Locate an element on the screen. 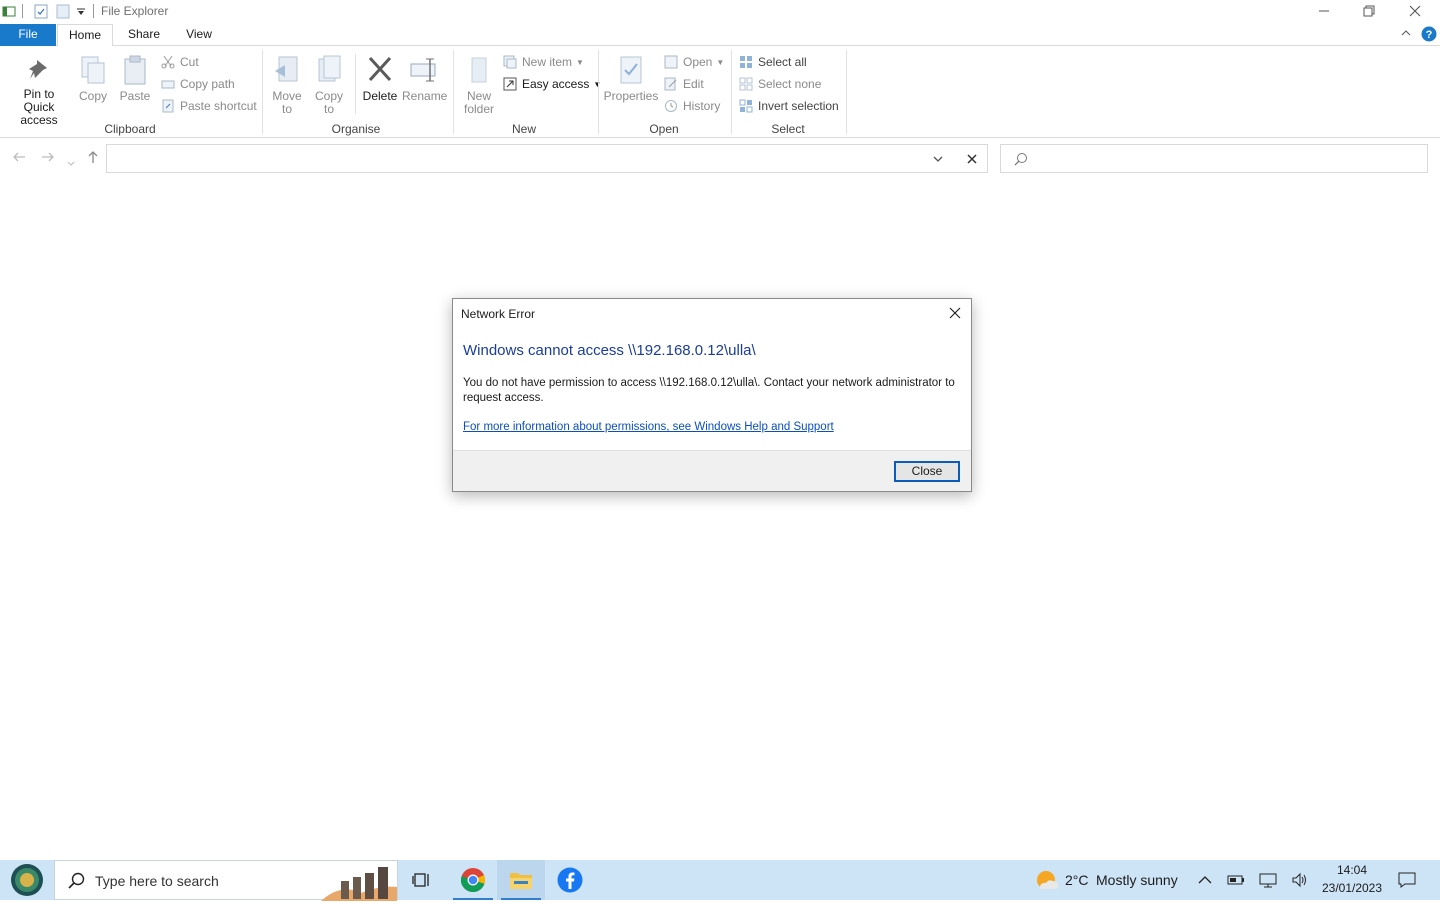 The height and width of the screenshot is (904, 1440). volume-icon is located at coordinates (1300, 880).